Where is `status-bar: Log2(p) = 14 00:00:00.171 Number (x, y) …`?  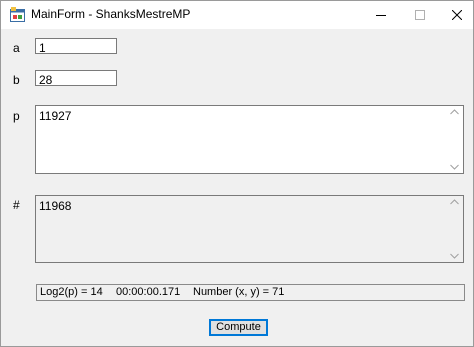 status-bar: Log2(p) = 14 00:00:00.171 Number (x, y) … is located at coordinates (250, 292).